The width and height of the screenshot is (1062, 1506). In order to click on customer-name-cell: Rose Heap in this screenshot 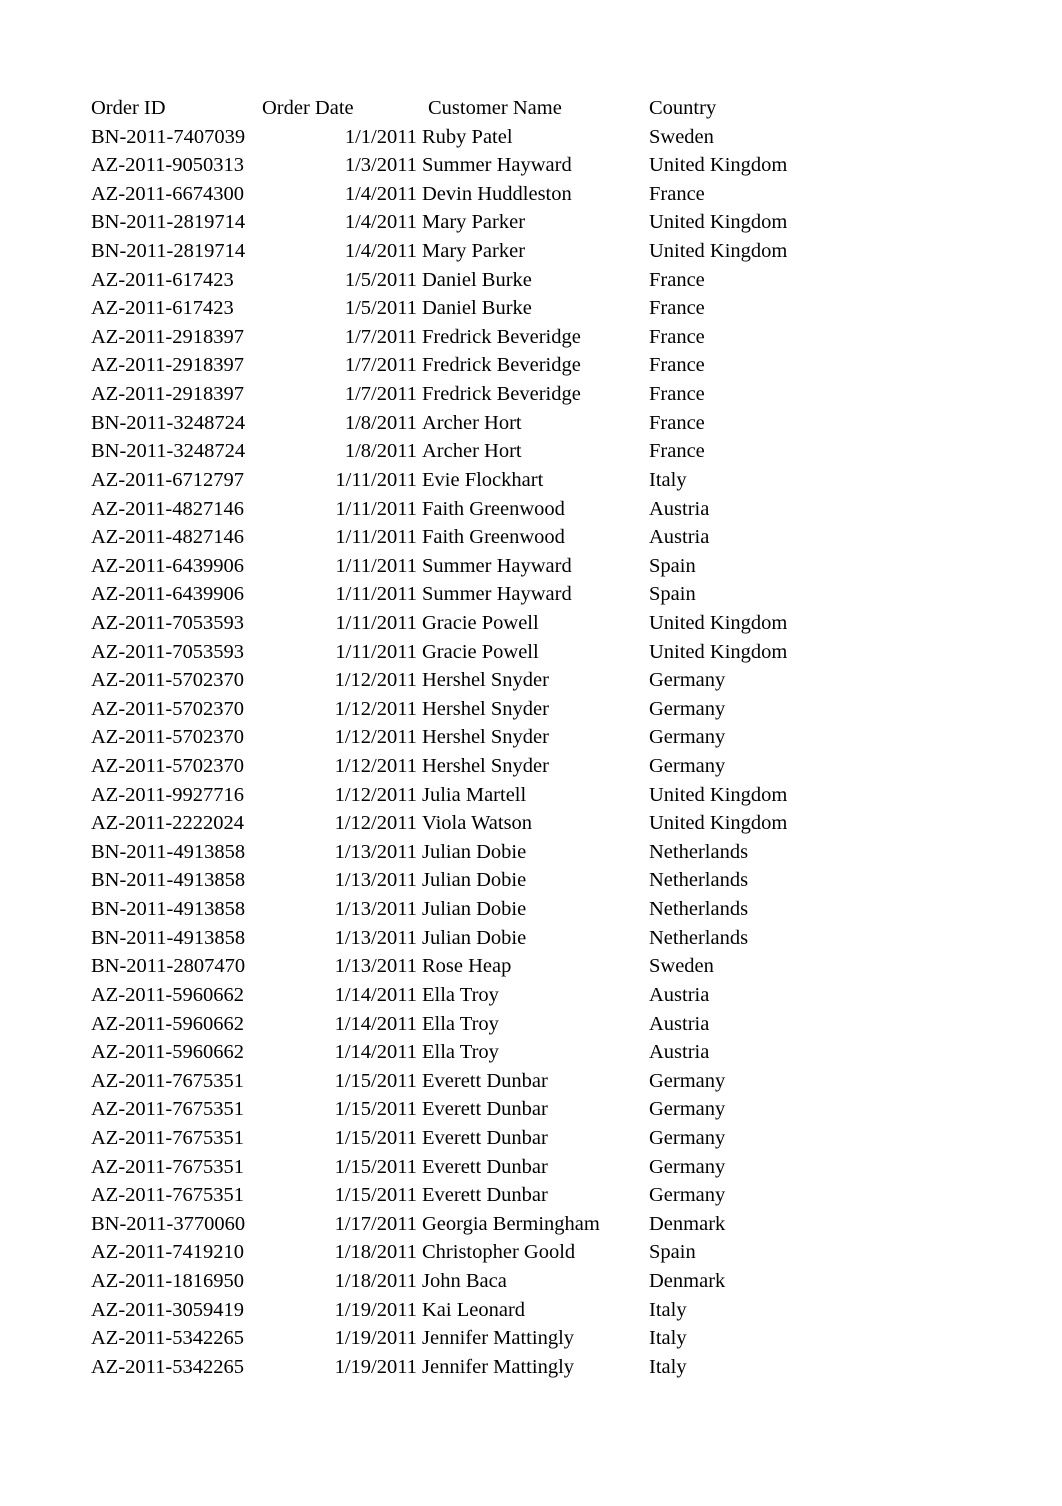, I will do `click(467, 966)`.